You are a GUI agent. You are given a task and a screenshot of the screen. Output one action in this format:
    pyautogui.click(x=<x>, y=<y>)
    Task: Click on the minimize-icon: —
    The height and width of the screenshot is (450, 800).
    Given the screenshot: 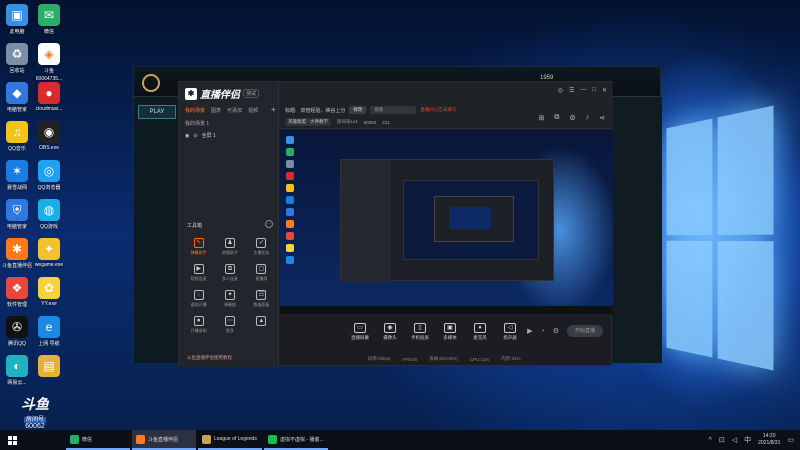 What is the action you would take?
    pyautogui.click(x=583, y=90)
    